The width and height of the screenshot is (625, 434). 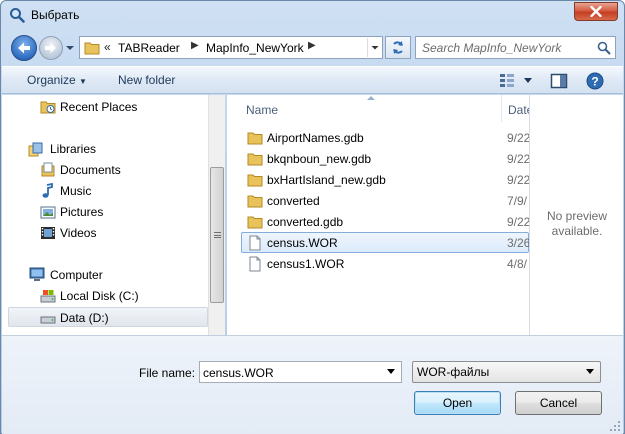 What do you see at coordinates (507, 47) in the screenshot?
I see `search-input` at bounding box center [507, 47].